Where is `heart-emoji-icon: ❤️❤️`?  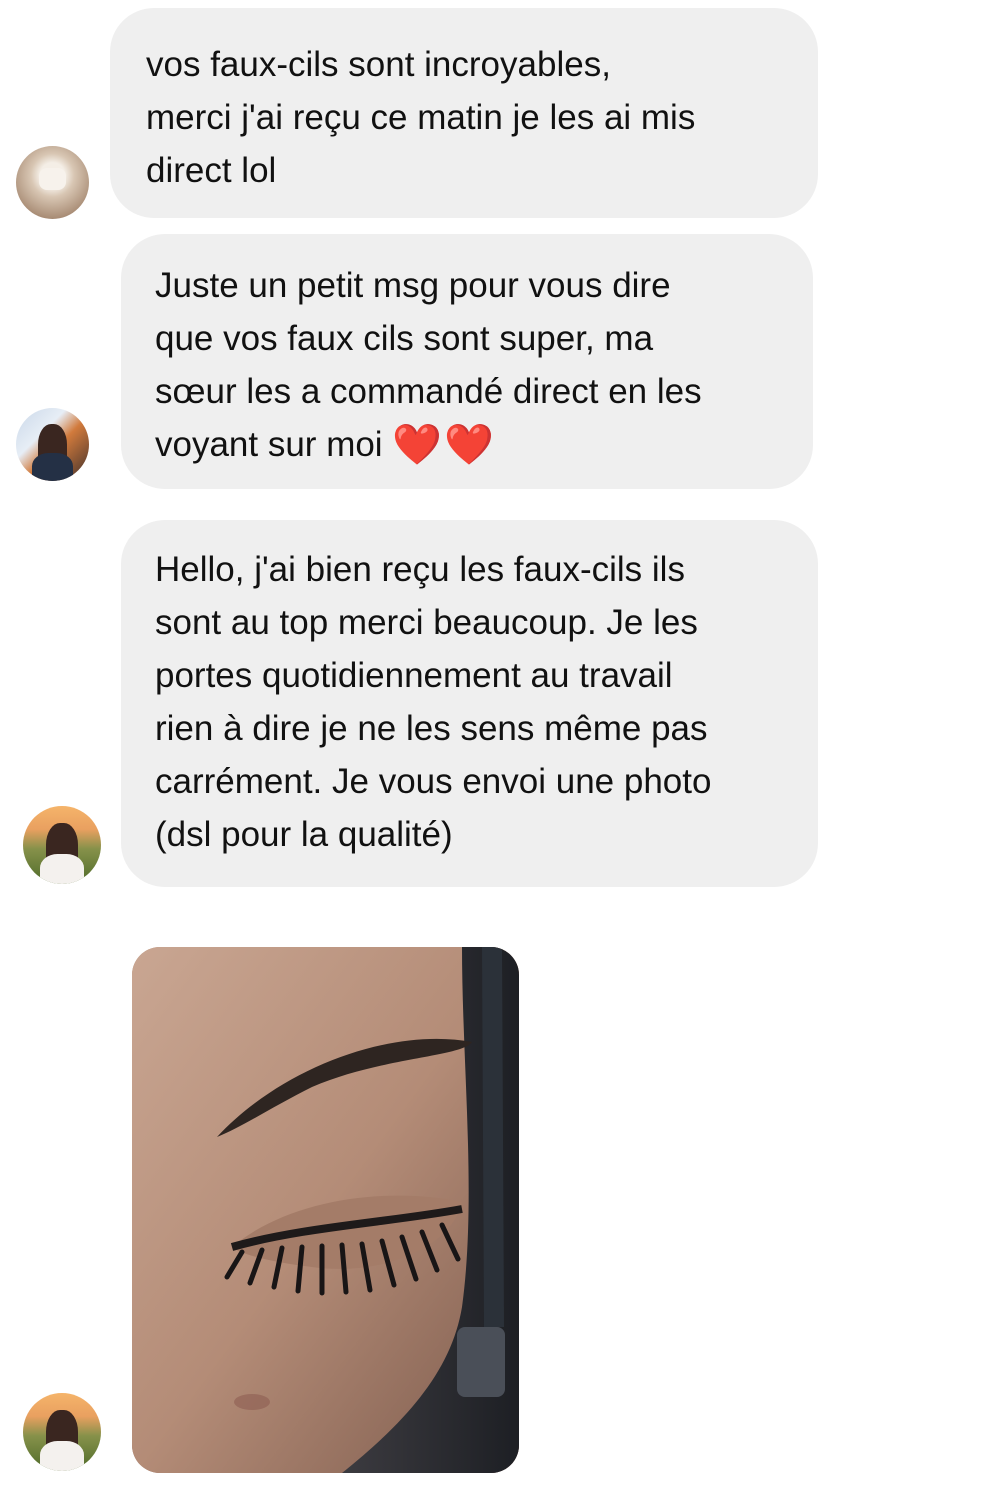 heart-emoji-icon: ❤️❤️ is located at coordinates (444, 445).